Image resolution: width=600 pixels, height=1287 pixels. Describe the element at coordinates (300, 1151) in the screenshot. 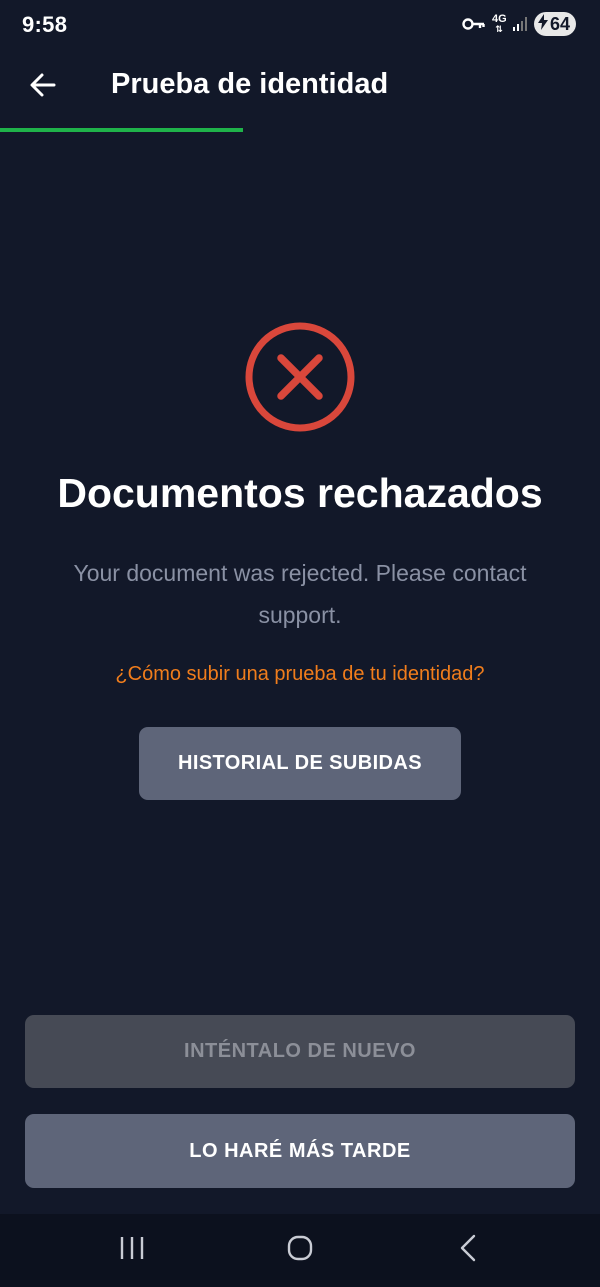

I see `later-button: LO HARÉ MÁS TARDE` at that location.